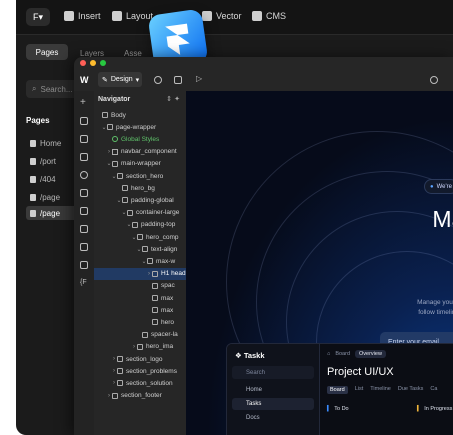  What do you see at coordinates (435, 312) in the screenshot?
I see `hero-subtitle-line-2: follow timelines, ass` at bounding box center [435, 312].